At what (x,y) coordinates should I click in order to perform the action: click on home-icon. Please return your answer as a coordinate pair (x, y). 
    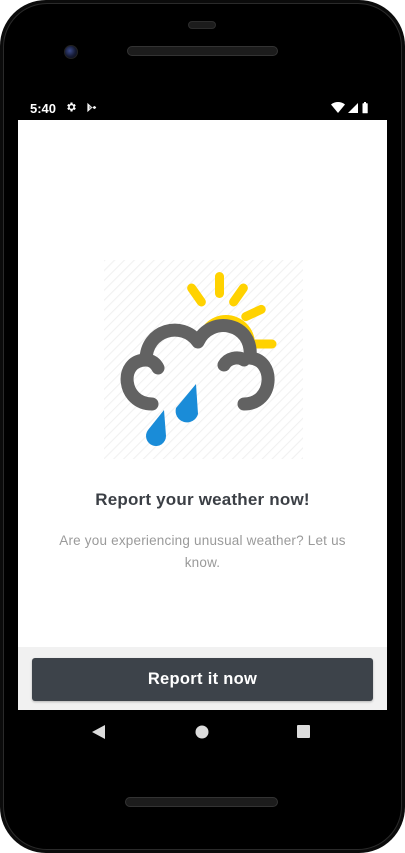
    Looking at the image, I should click on (202, 732).